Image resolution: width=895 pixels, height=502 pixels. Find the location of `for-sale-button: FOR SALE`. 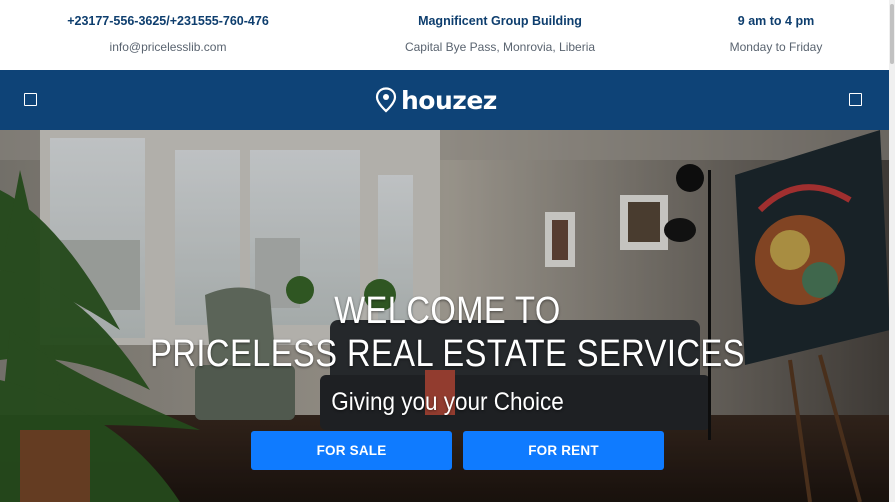

for-sale-button: FOR SALE is located at coordinates (351, 450).